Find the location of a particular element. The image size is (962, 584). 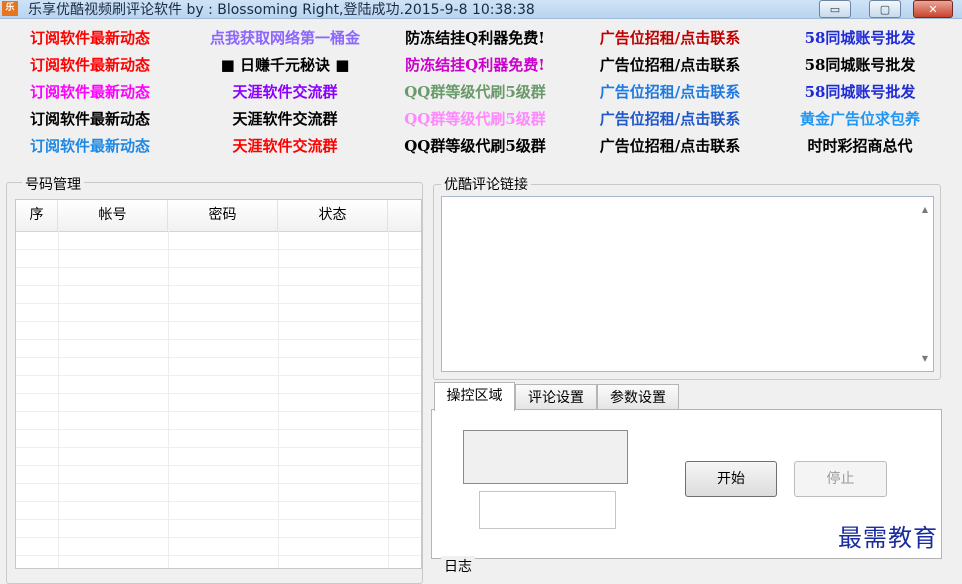

tab-parameter-settings: 参数设置 is located at coordinates (638, 397).